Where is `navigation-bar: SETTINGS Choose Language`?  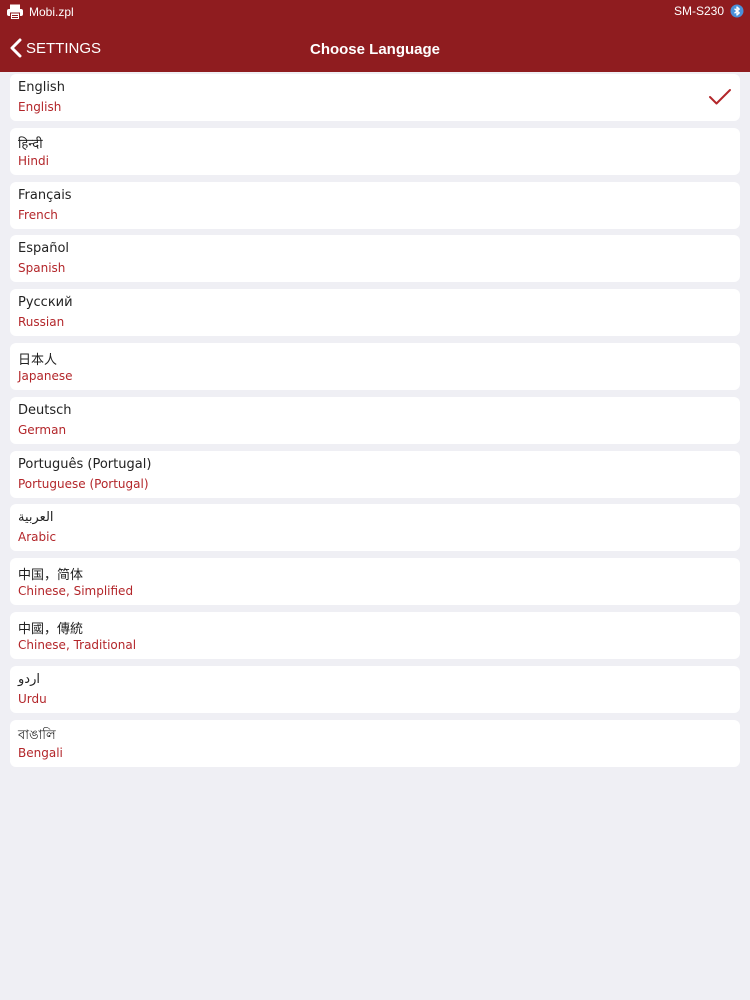
navigation-bar: SETTINGS Choose Language is located at coordinates (375, 49).